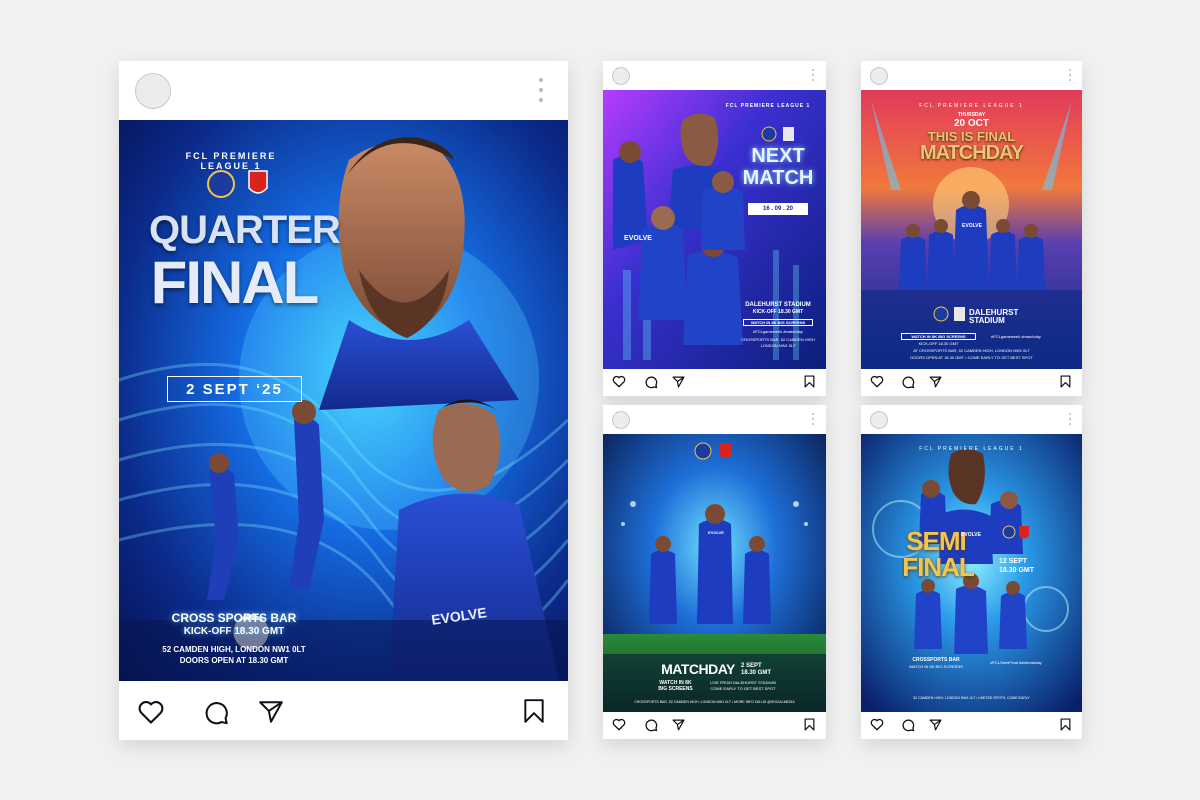 The height and width of the screenshot is (800, 1200). What do you see at coordinates (245, 230) in the screenshot?
I see `poster-title-line1: QUARTER` at bounding box center [245, 230].